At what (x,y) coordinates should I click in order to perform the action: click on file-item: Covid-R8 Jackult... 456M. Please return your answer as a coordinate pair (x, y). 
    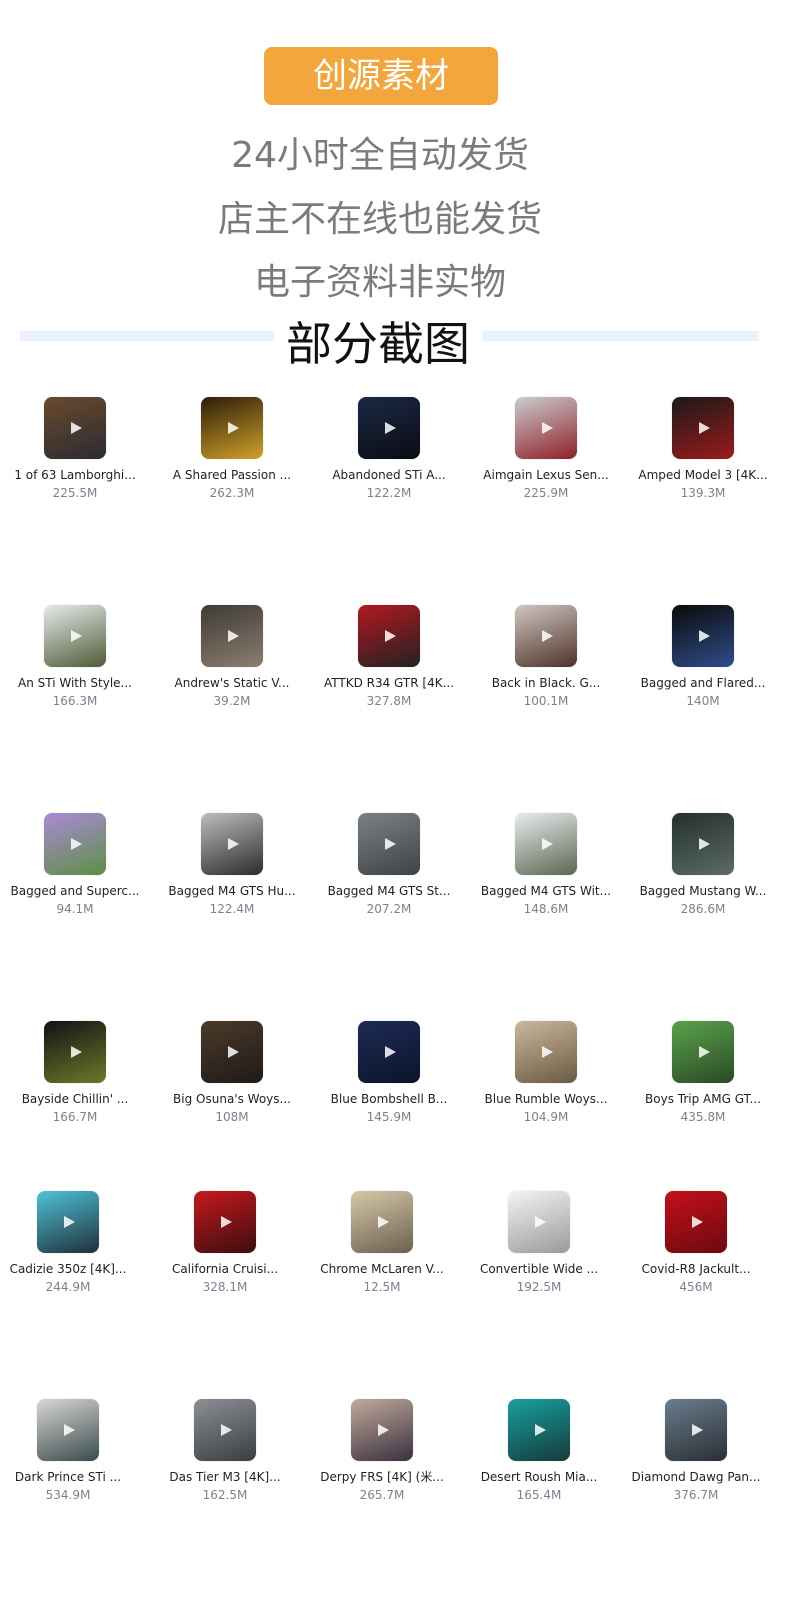
    Looking at the image, I should click on (696, 1242).